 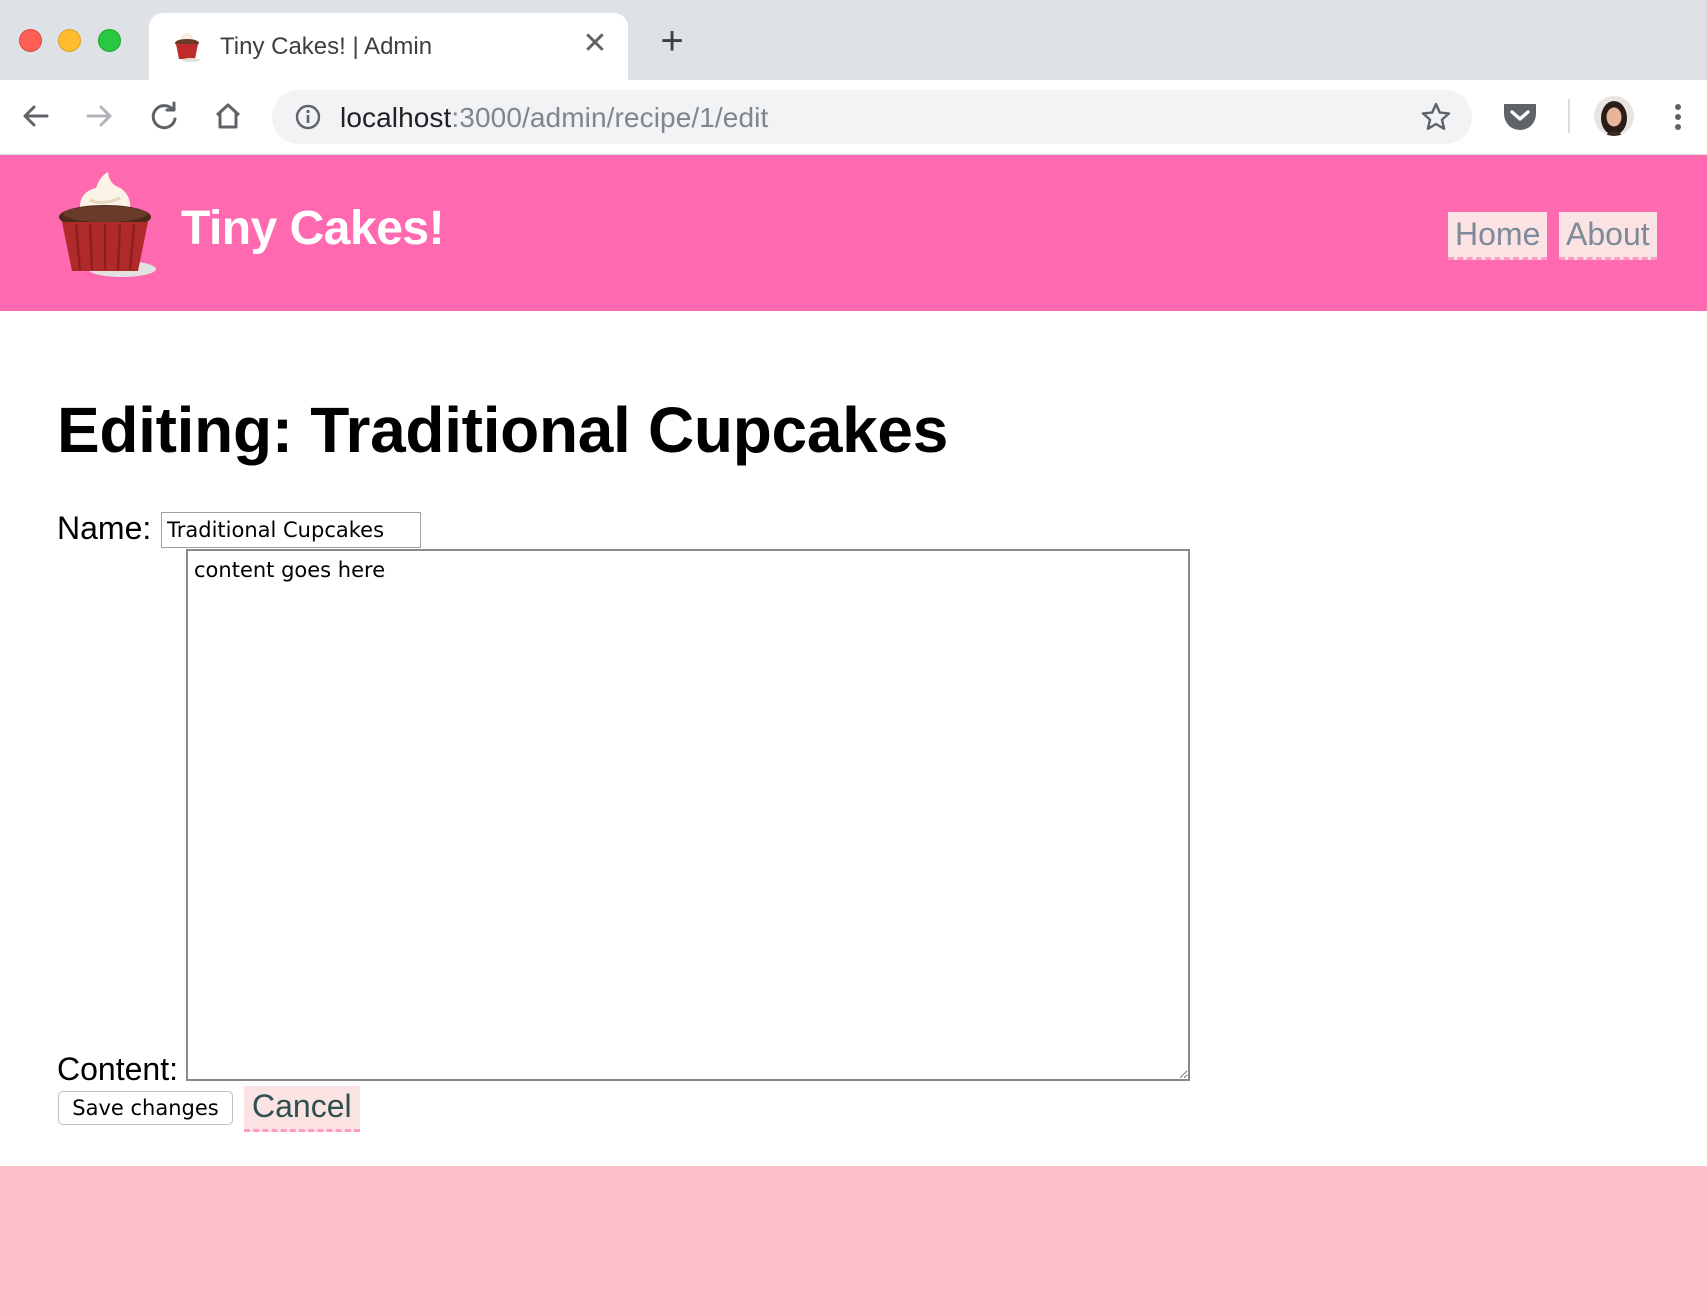 What do you see at coordinates (1608, 236) in the screenshot?
I see `nav-about-link: About` at bounding box center [1608, 236].